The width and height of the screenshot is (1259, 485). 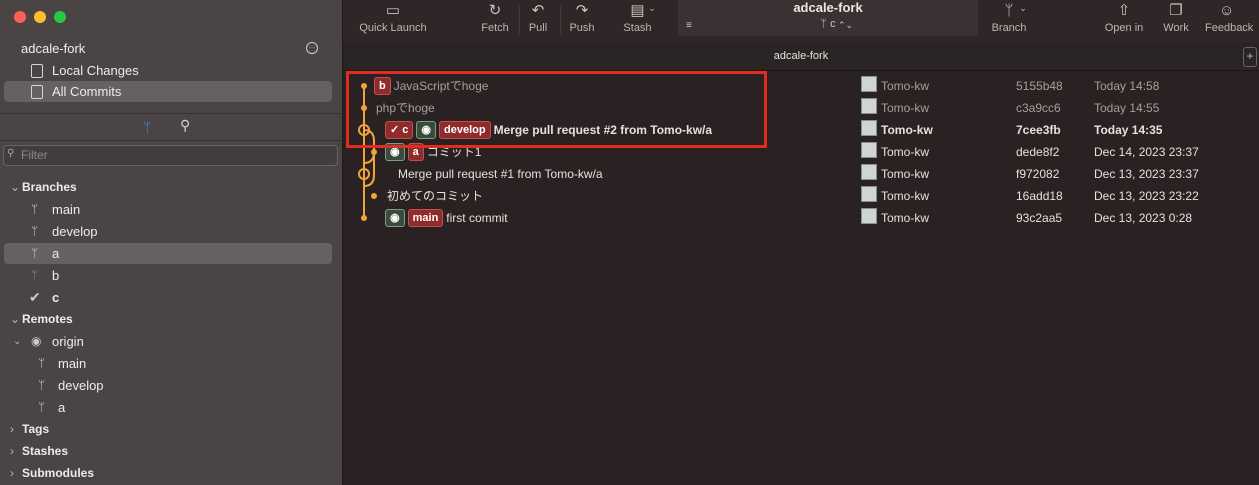 What do you see at coordinates (1176, 10) in the screenshot?
I see `windows-icon: ❐` at bounding box center [1176, 10].